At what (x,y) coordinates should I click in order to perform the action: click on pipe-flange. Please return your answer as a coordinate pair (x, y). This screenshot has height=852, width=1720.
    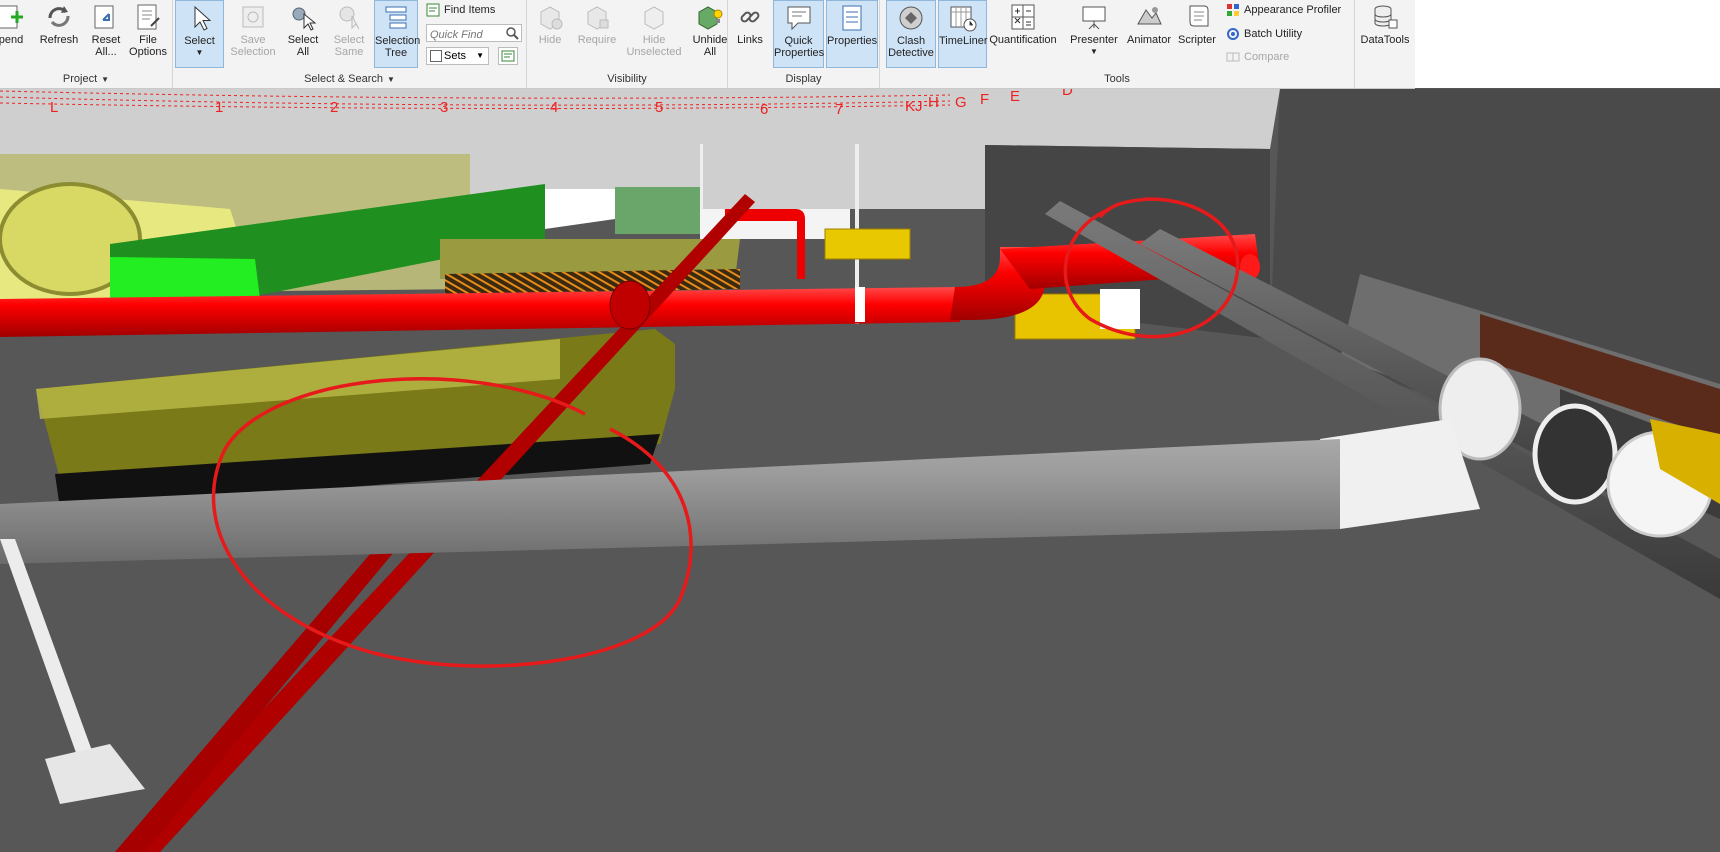
    Looking at the image, I should click on (630, 305).